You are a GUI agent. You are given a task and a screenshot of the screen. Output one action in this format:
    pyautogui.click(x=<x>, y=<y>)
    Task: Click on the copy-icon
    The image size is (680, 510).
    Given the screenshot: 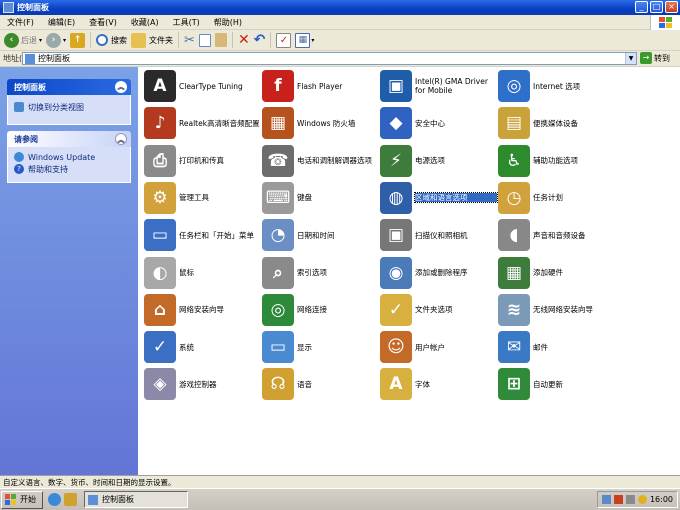 What is the action you would take?
    pyautogui.click(x=204, y=40)
    